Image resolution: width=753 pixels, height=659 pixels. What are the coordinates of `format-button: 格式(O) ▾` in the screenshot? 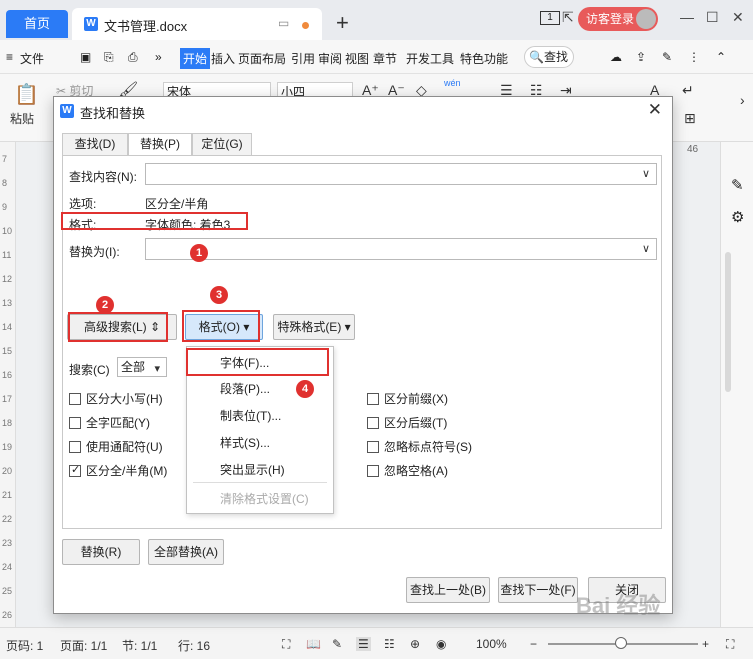 It's located at (224, 327).